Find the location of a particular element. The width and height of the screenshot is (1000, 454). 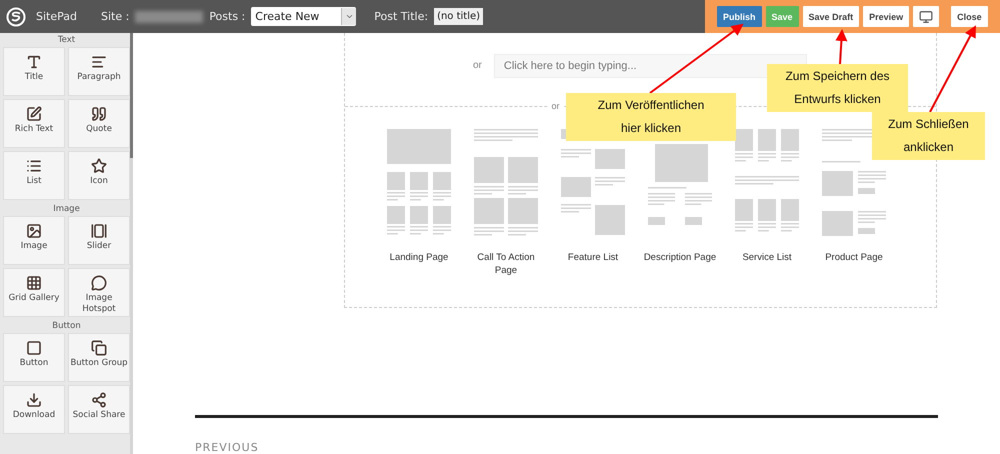

section-title: Text is located at coordinates (66, 40).